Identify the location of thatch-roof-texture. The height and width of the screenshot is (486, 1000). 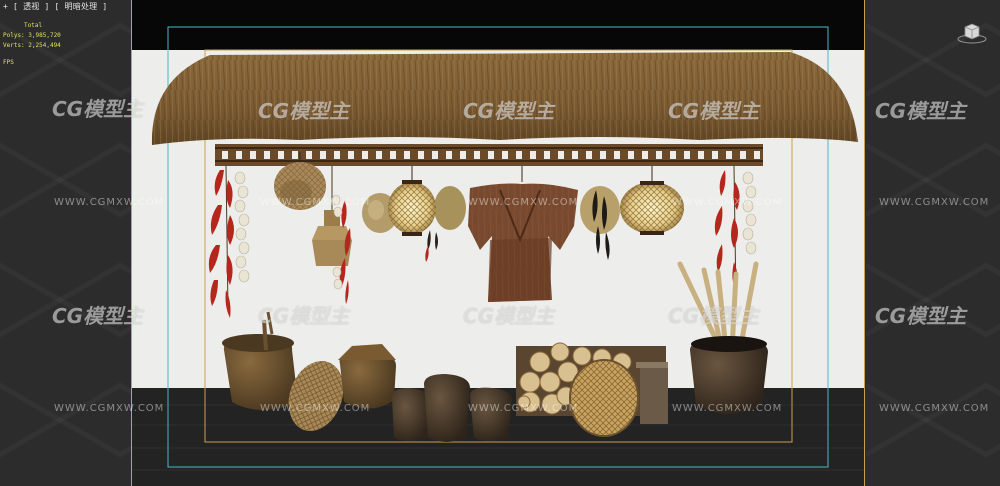
(504, 98).